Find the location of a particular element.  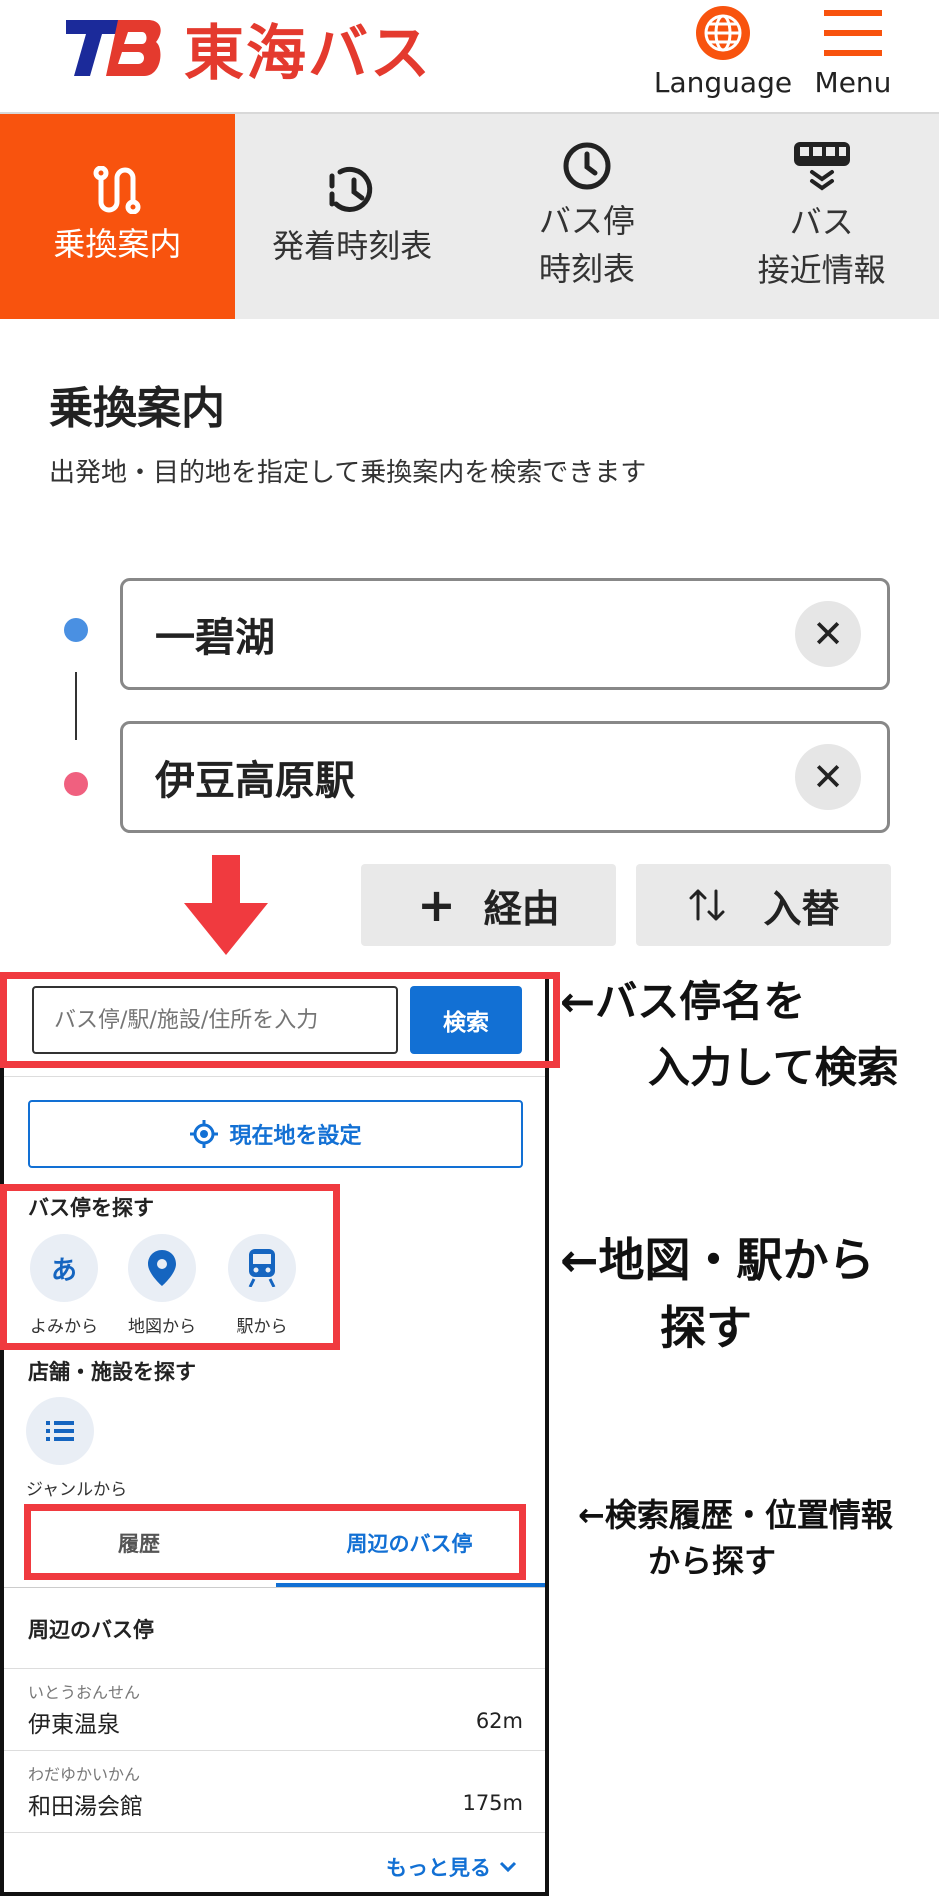

swap-button: 入替 is located at coordinates (763, 905).